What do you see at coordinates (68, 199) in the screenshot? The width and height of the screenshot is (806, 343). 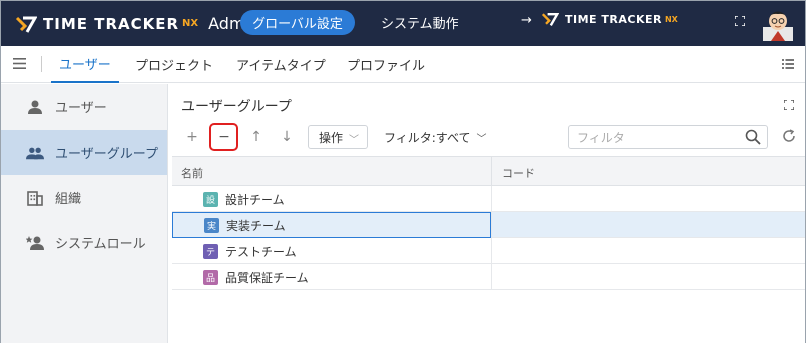 I see `sidebar-item-label: 組織` at bounding box center [68, 199].